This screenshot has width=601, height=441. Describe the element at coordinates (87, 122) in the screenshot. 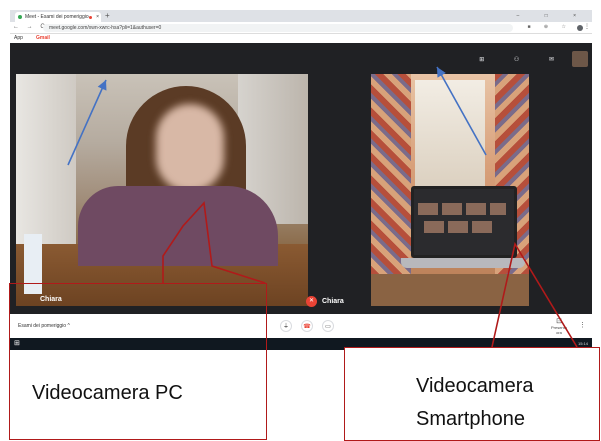

I see `arrow-pc-camera` at that location.